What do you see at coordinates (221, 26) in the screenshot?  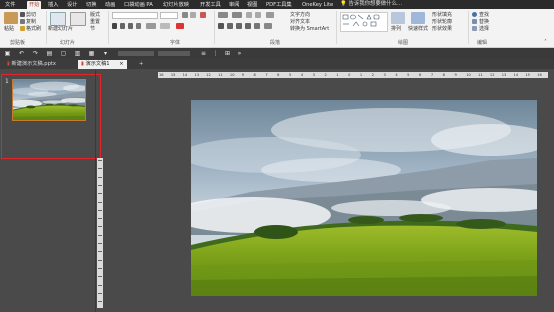 I see `align-left-icon` at bounding box center [221, 26].